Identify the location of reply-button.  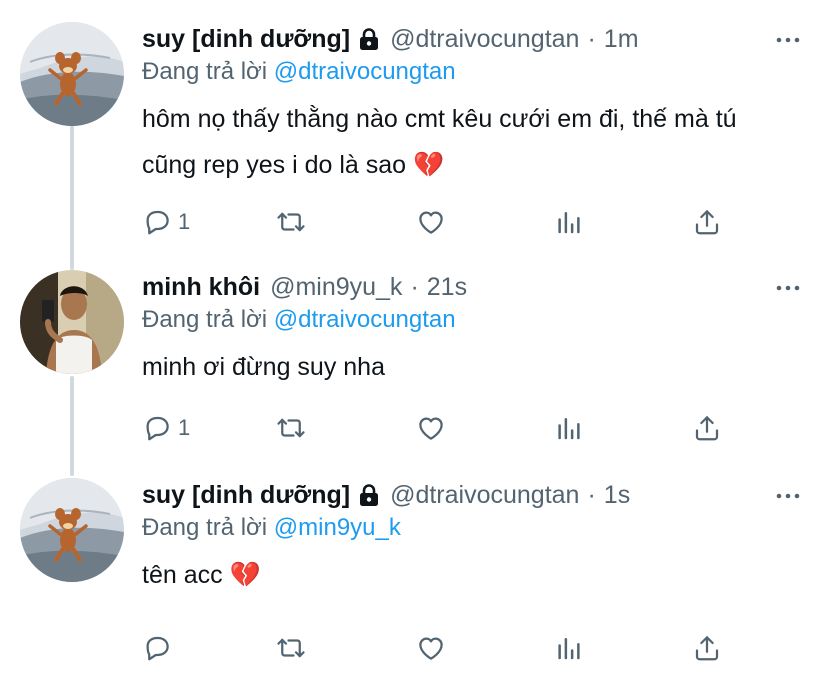
(160, 648).